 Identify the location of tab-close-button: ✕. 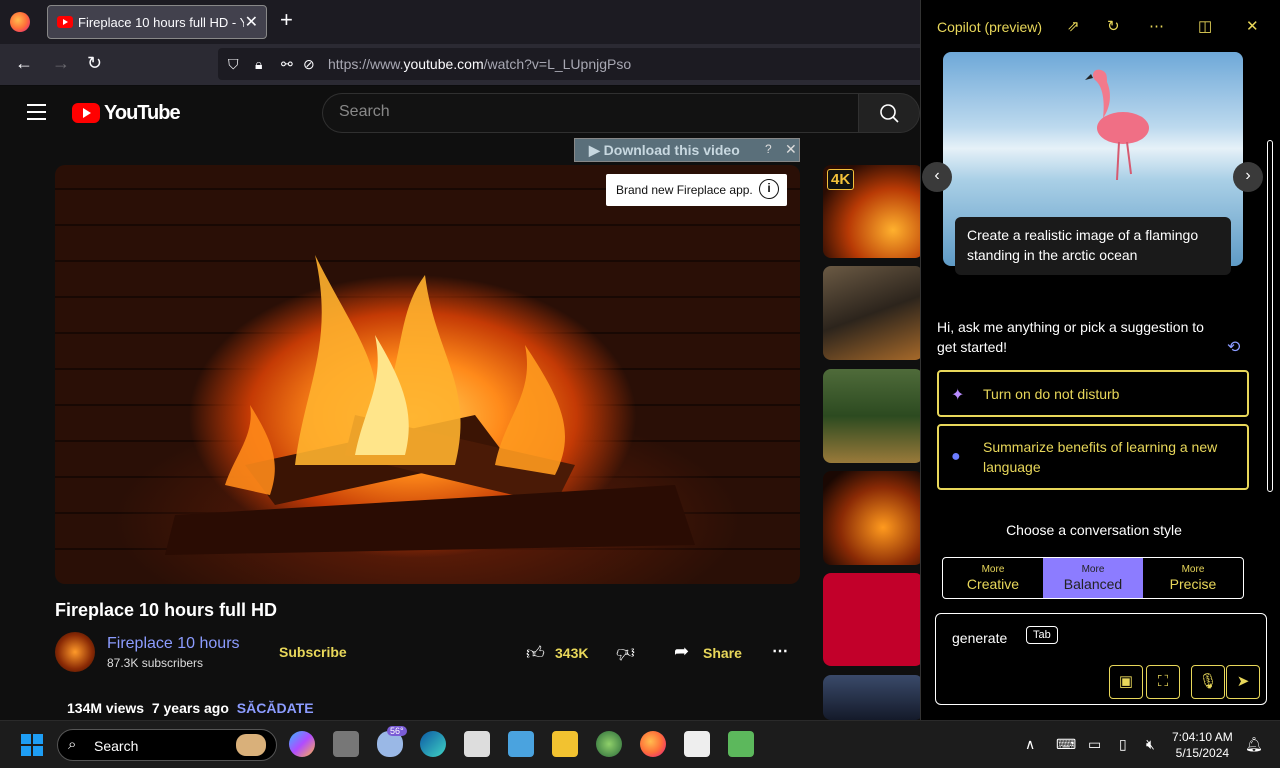
(251, 22).